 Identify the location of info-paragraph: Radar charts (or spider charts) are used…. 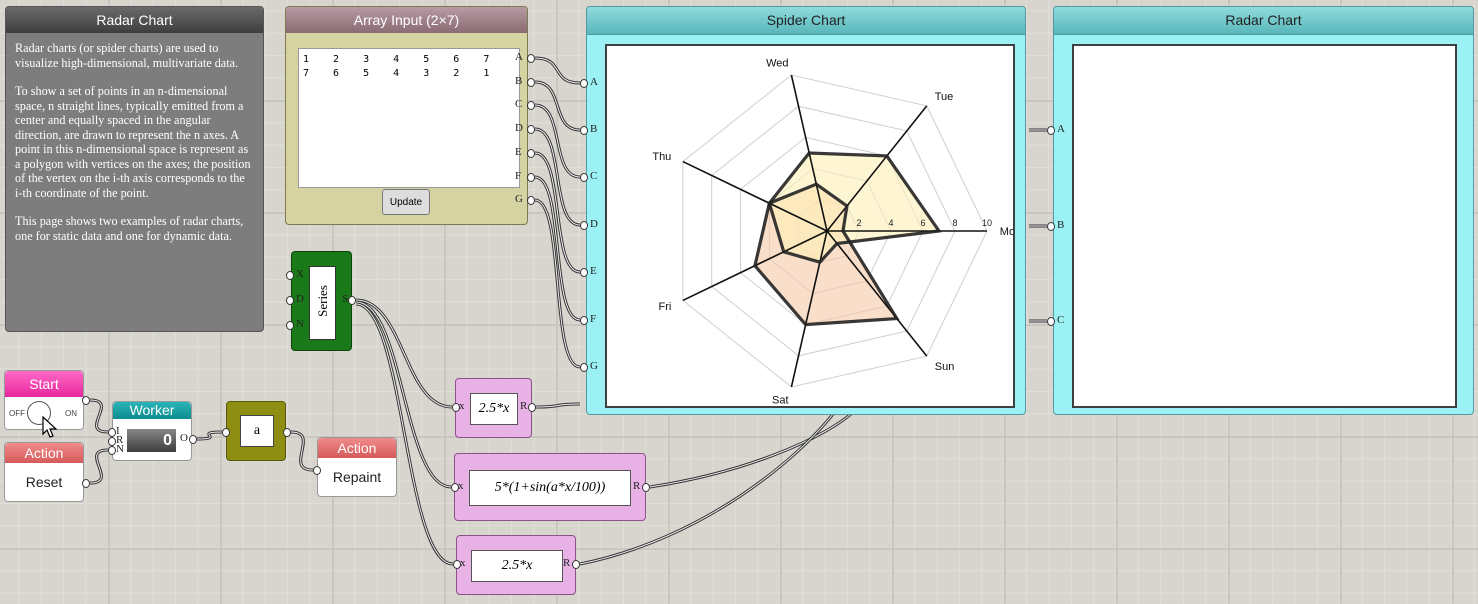
(127, 55).